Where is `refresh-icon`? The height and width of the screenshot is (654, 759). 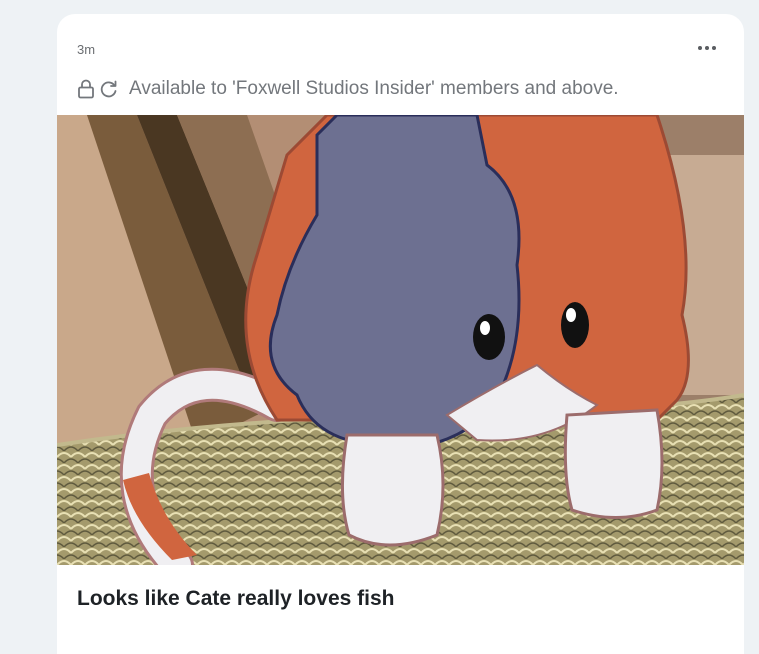 refresh-icon is located at coordinates (109, 89).